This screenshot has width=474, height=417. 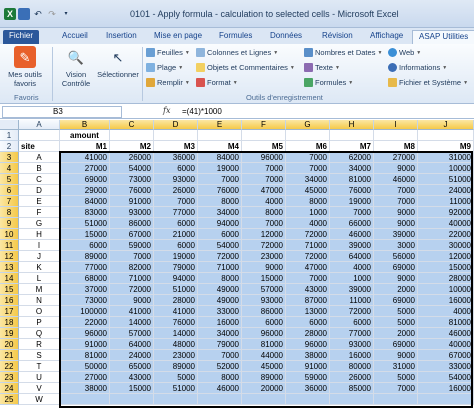 I want to click on amount-cell: 81000, so click(x=264, y=344).